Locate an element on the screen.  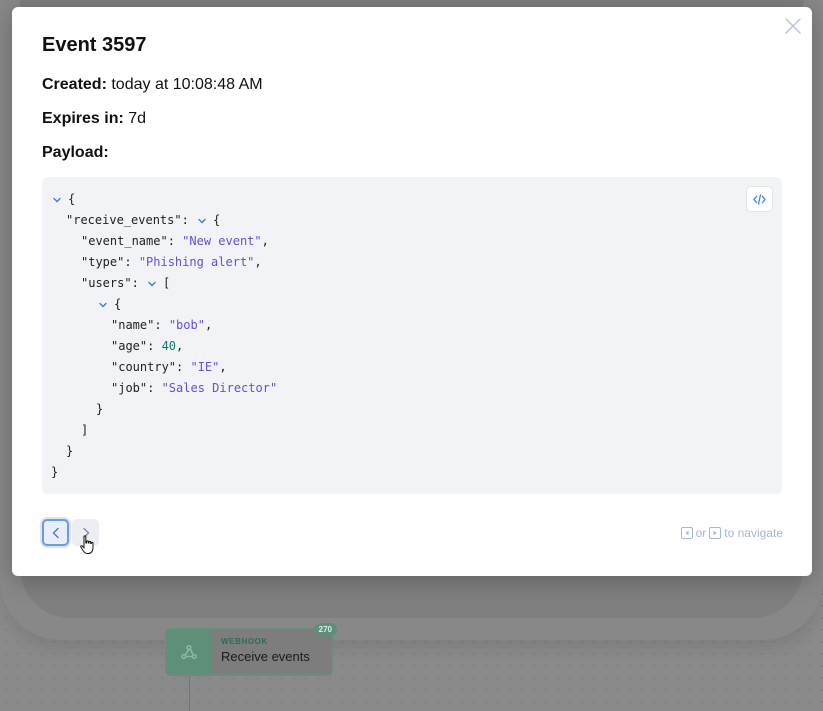
hand-pointer-icon is located at coordinates (87, 544).